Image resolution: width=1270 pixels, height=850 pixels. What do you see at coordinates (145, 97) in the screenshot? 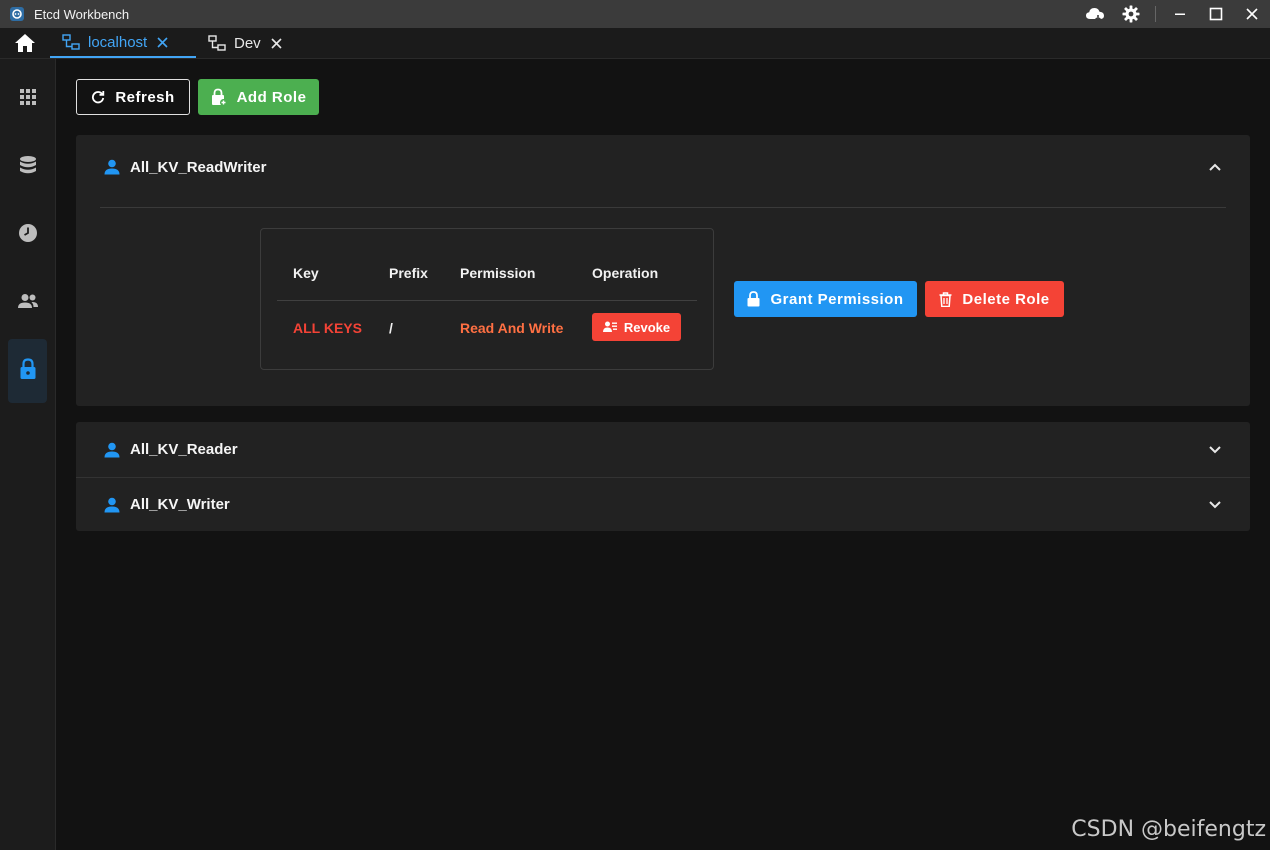
I see `refresh-label: Refresh` at bounding box center [145, 97].